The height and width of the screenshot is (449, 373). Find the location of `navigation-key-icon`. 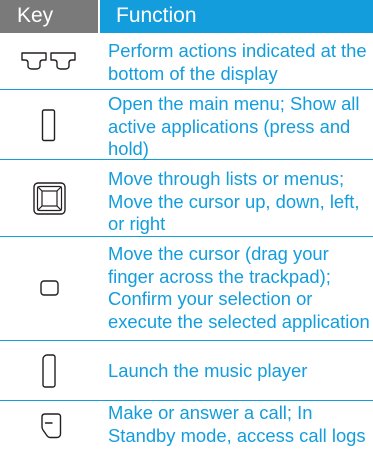

navigation-key-icon is located at coordinates (49, 198).